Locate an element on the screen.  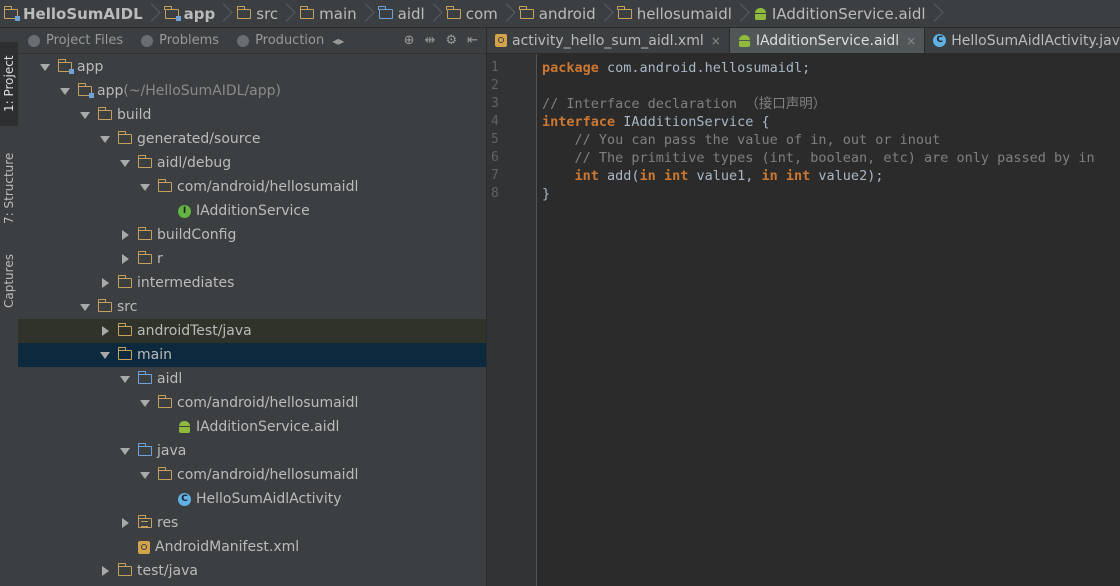
tree-item: src is located at coordinates (252, 307).